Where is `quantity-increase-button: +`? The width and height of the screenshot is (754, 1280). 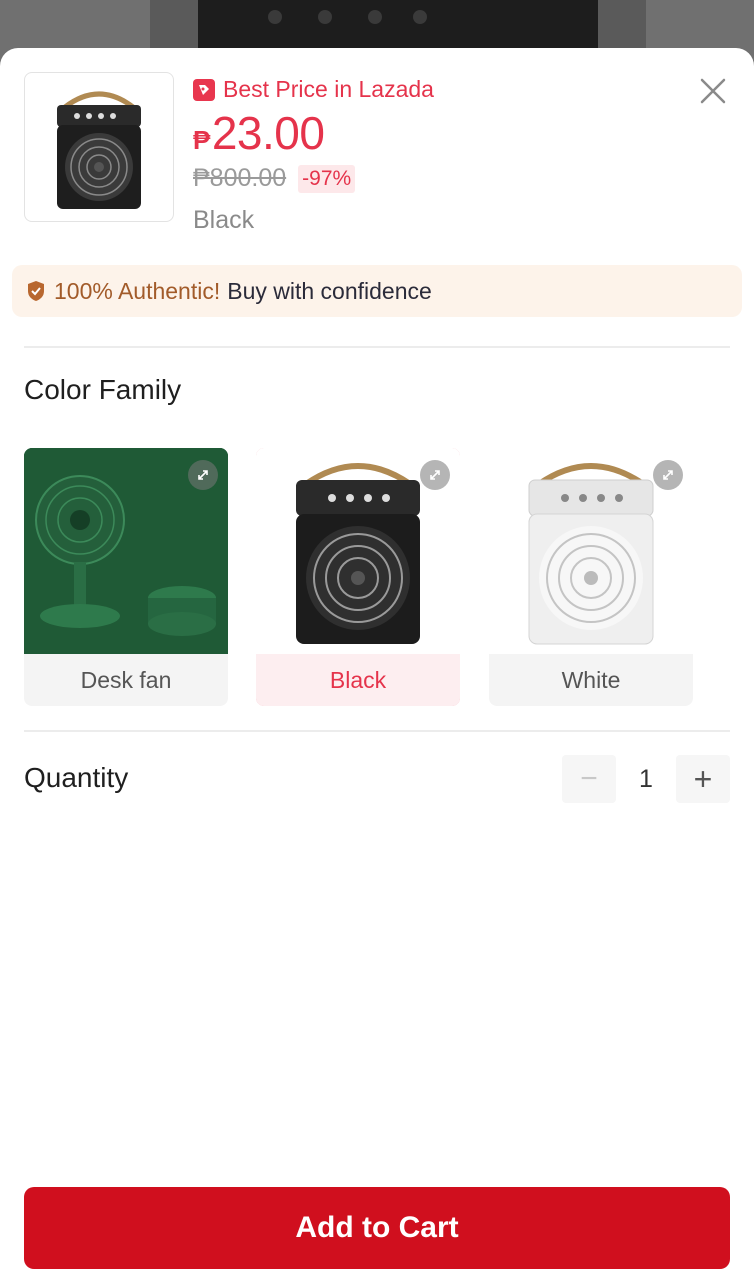 quantity-increase-button: + is located at coordinates (703, 779).